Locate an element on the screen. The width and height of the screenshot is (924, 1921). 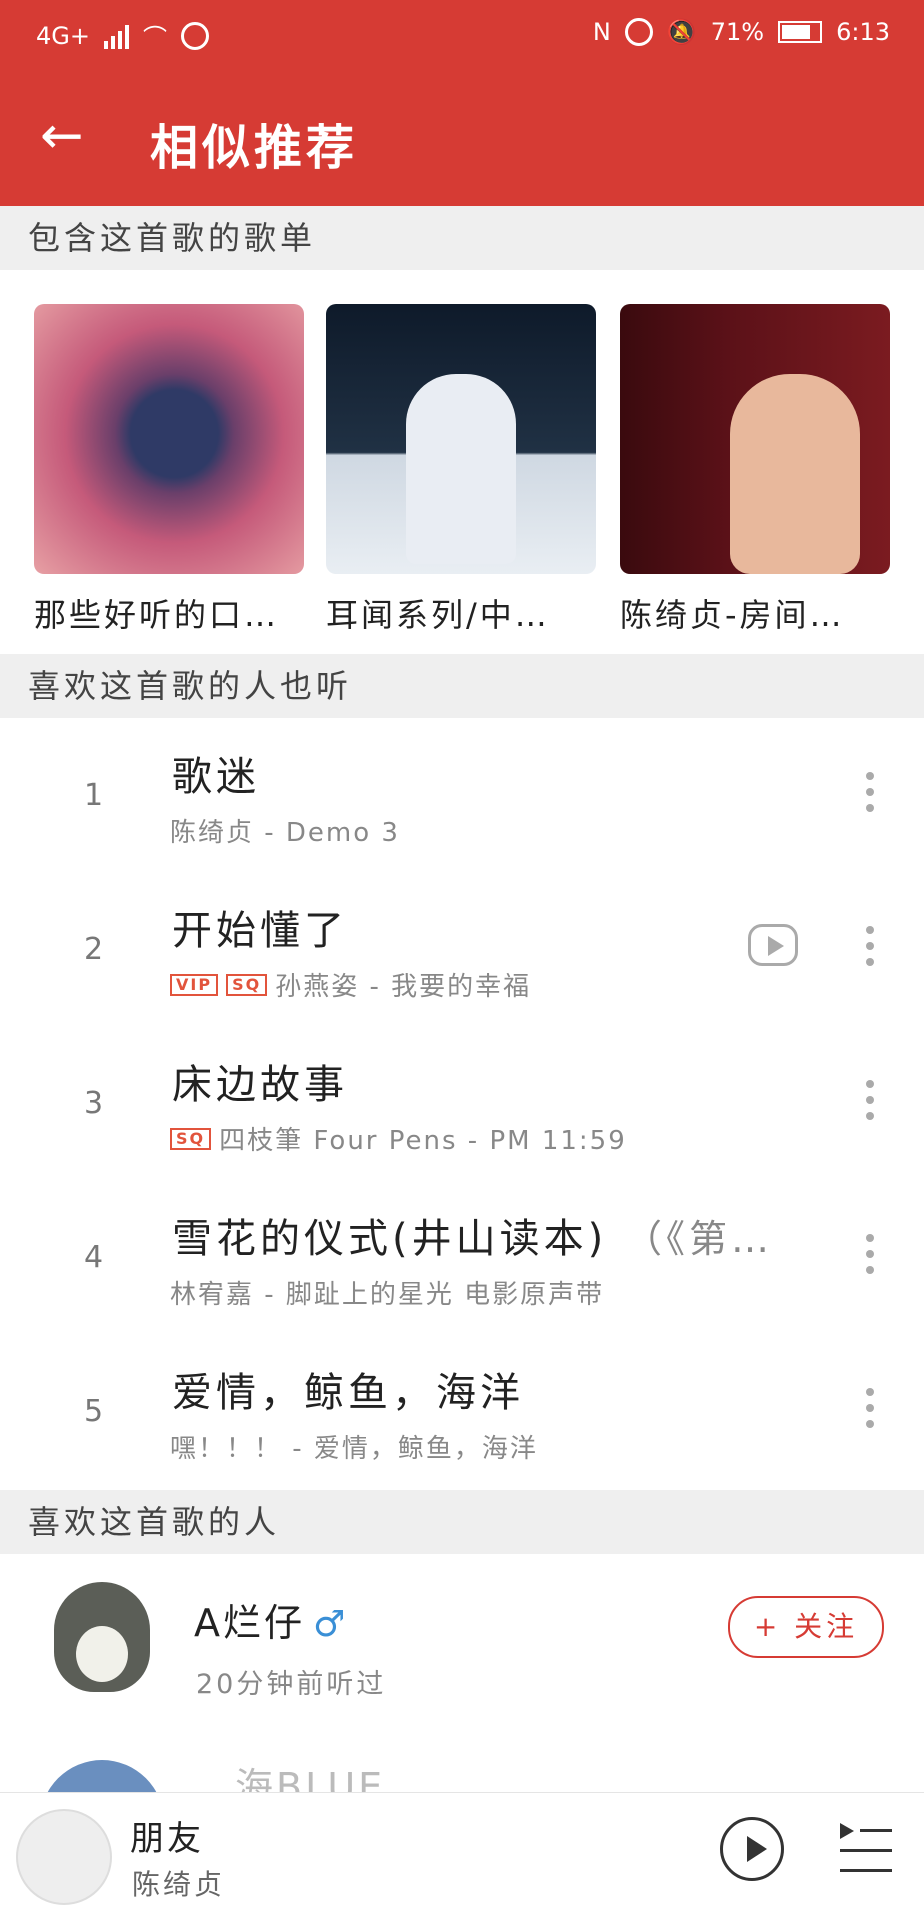
song-artist-album: 孙燕姿 - 我要的幸福 is located at coordinates (403, 987).